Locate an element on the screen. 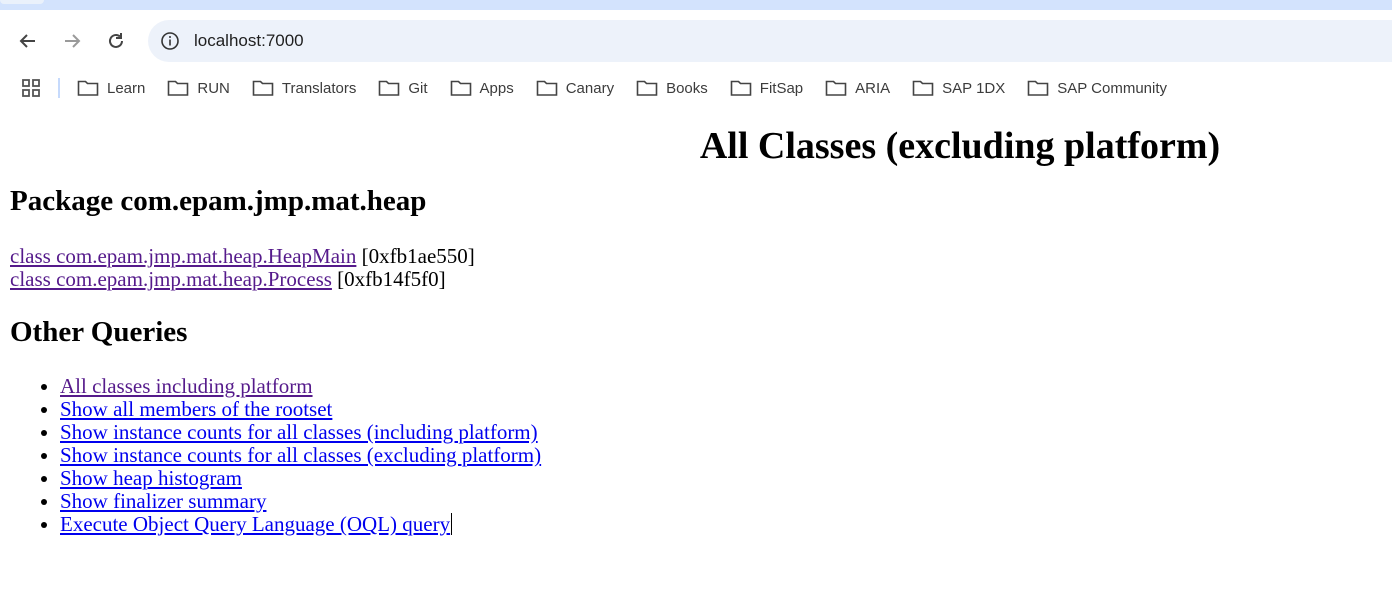 The height and width of the screenshot is (616, 1392). bookmark-item: RUN is located at coordinates (198, 88).